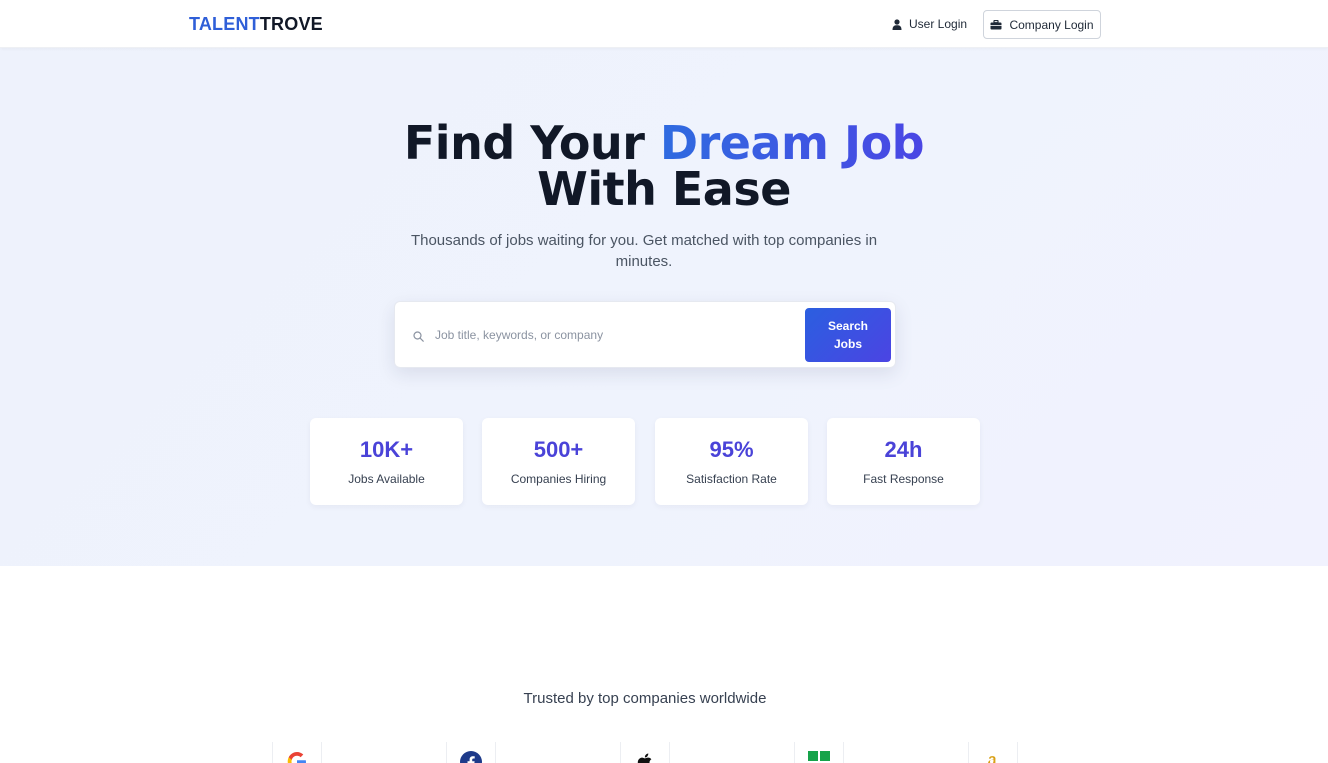  I want to click on company-login-label: Company Login, so click(1051, 24).